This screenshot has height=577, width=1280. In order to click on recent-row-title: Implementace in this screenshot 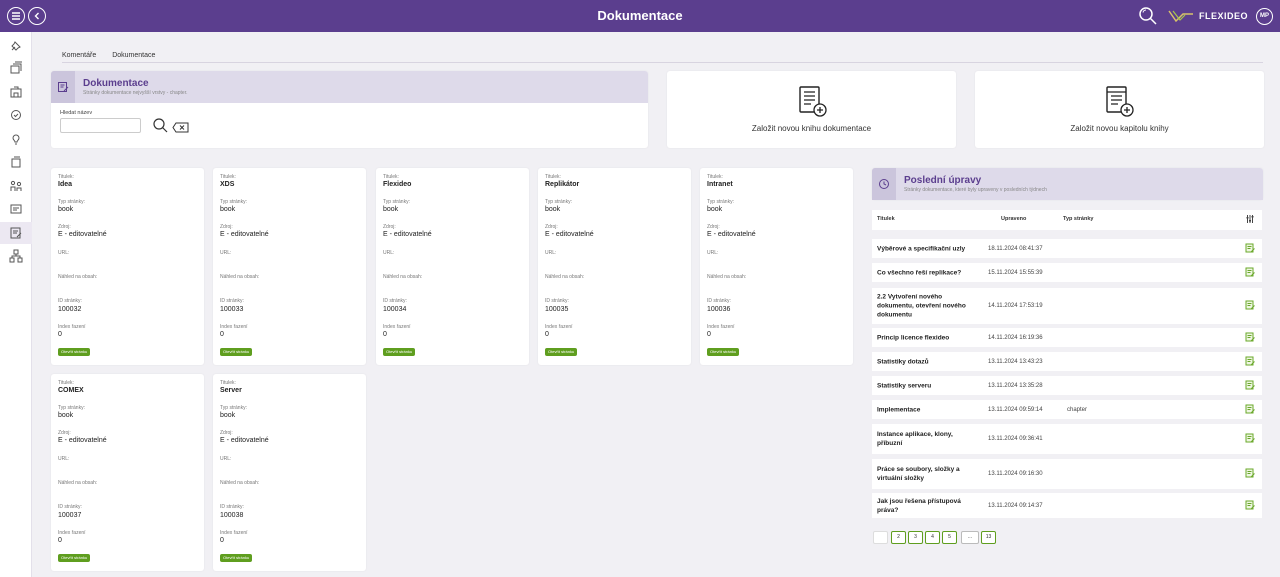, I will do `click(899, 409)`.